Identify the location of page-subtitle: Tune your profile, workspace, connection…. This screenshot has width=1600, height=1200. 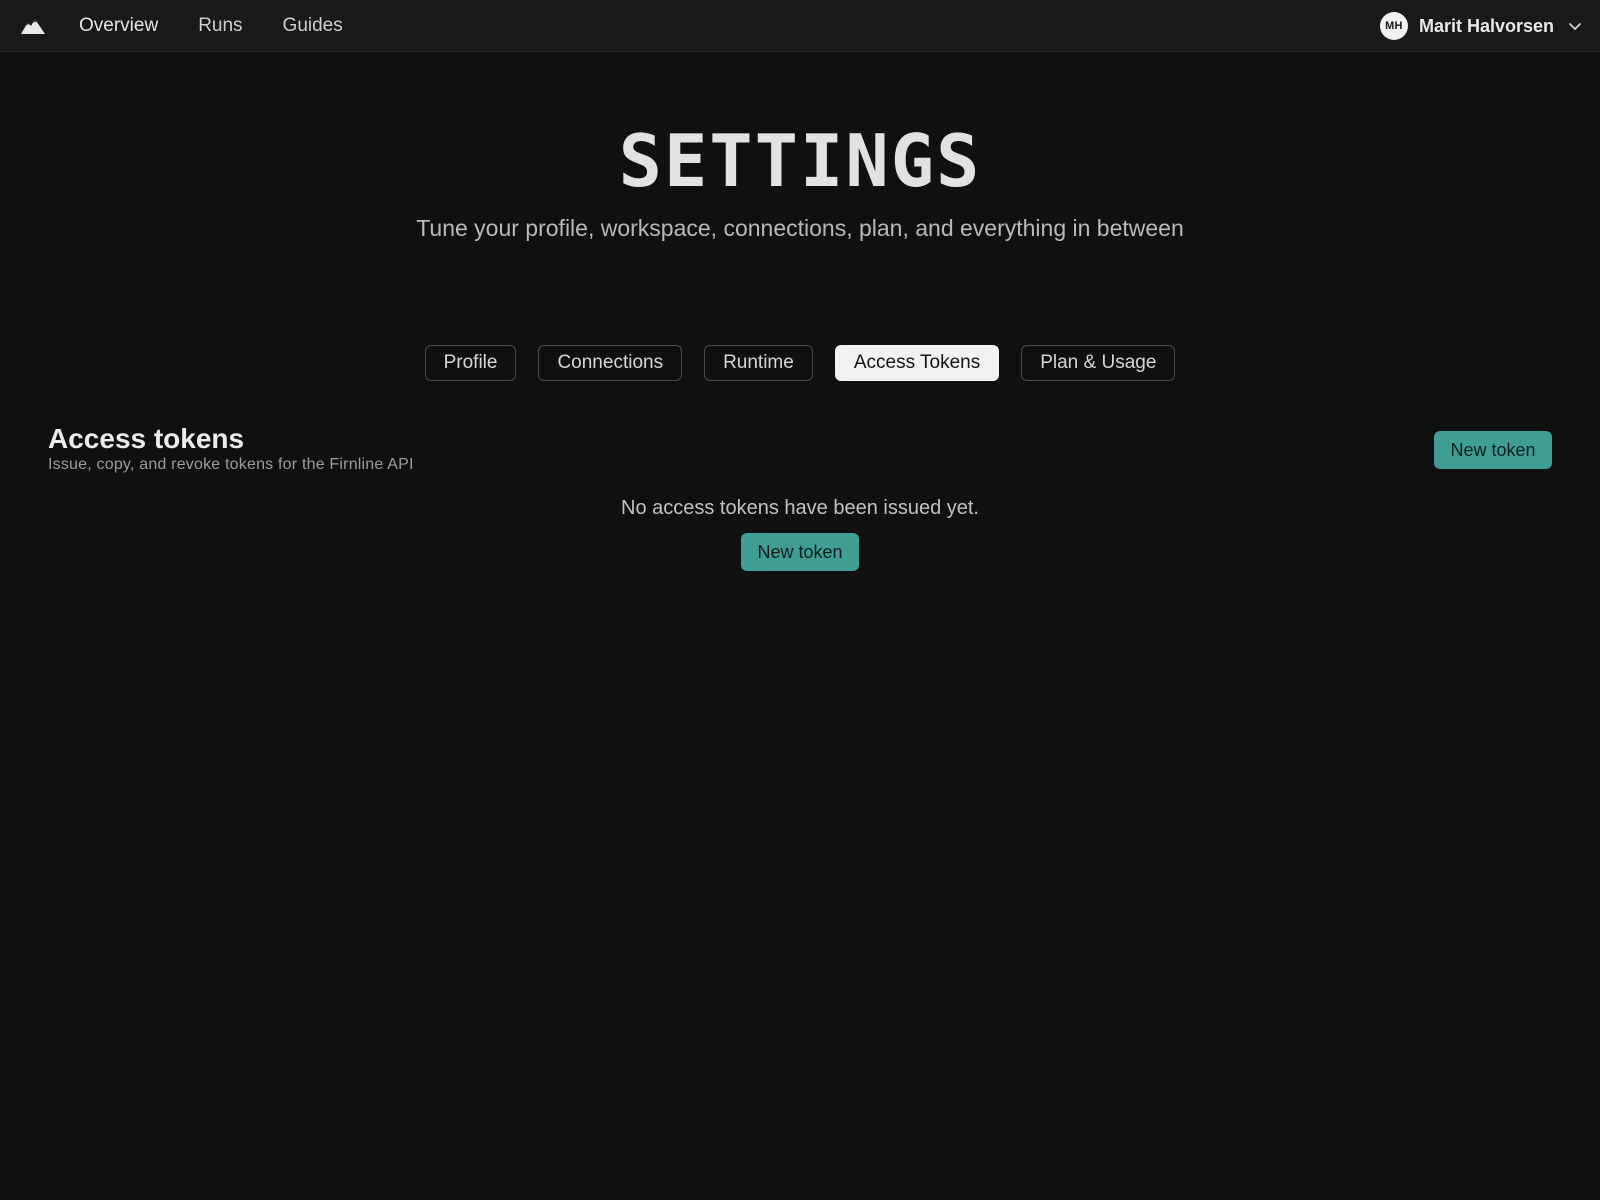
(800, 228).